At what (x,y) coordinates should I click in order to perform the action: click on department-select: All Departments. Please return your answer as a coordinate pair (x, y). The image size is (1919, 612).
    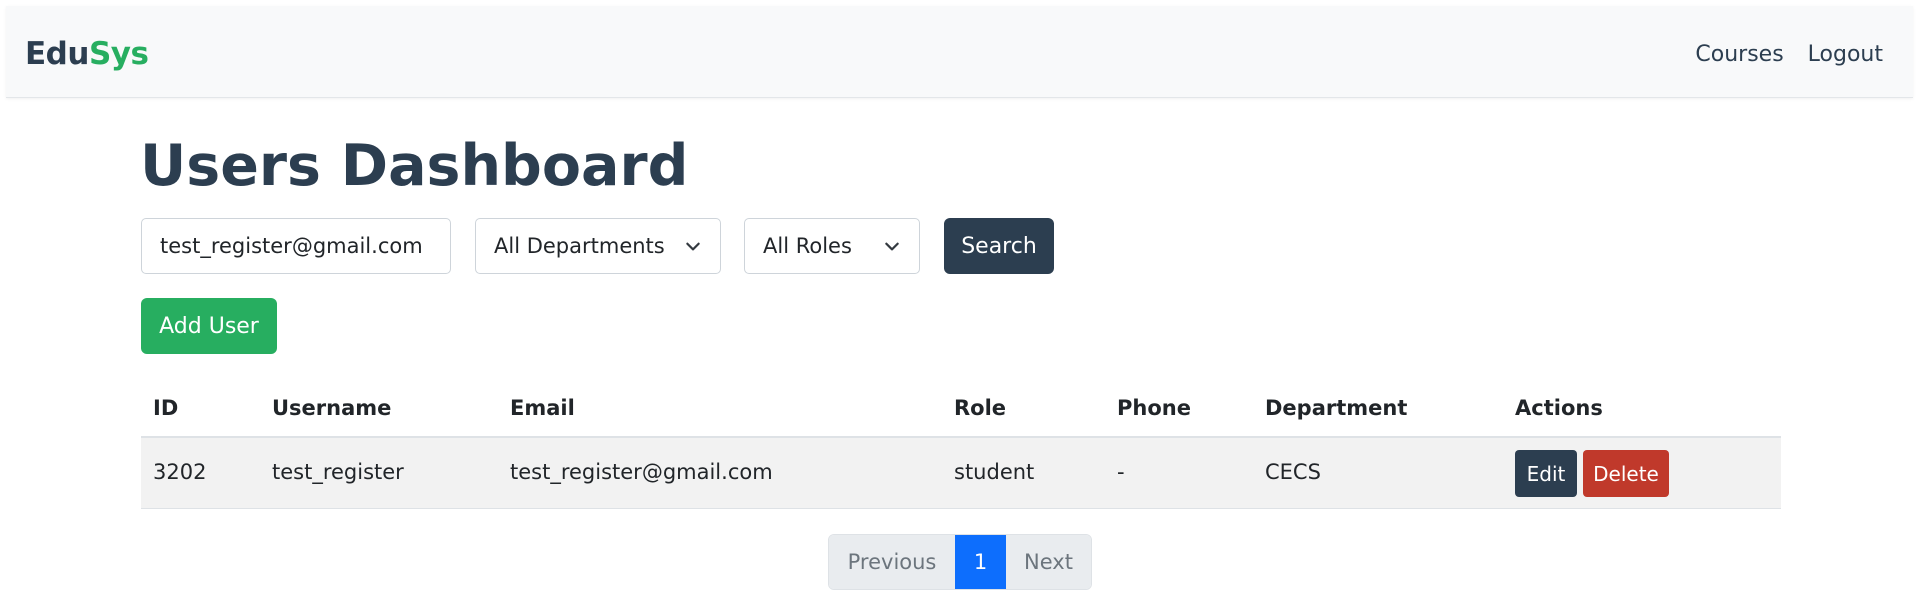
    Looking at the image, I should click on (598, 246).